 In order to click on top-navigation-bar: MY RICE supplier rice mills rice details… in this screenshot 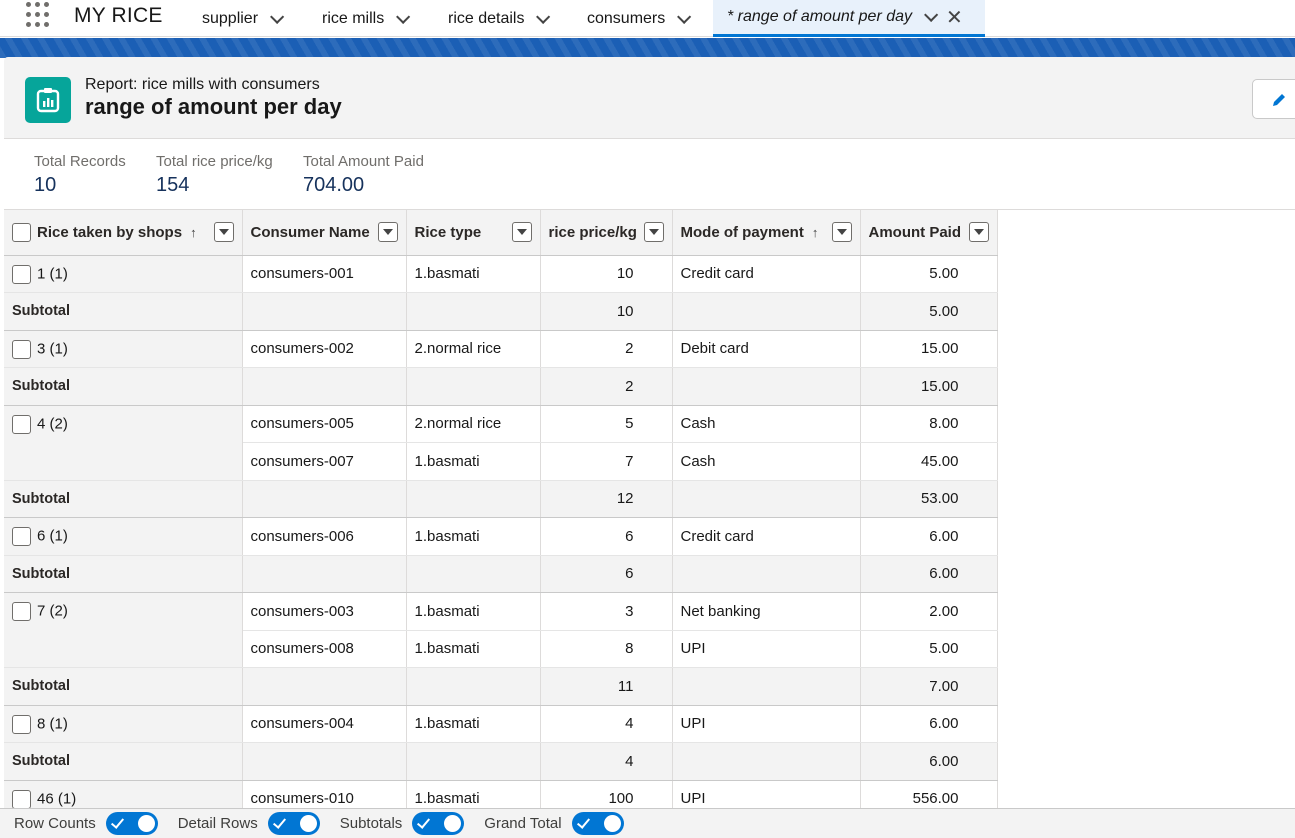, I will do `click(647, 18)`.